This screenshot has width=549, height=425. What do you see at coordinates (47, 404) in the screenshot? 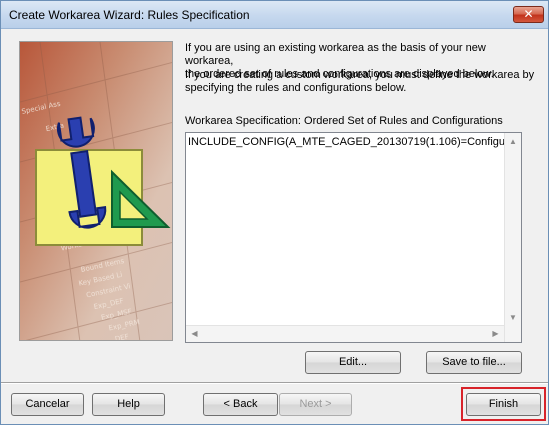
I see `cancel-button: Cancelar` at bounding box center [47, 404].